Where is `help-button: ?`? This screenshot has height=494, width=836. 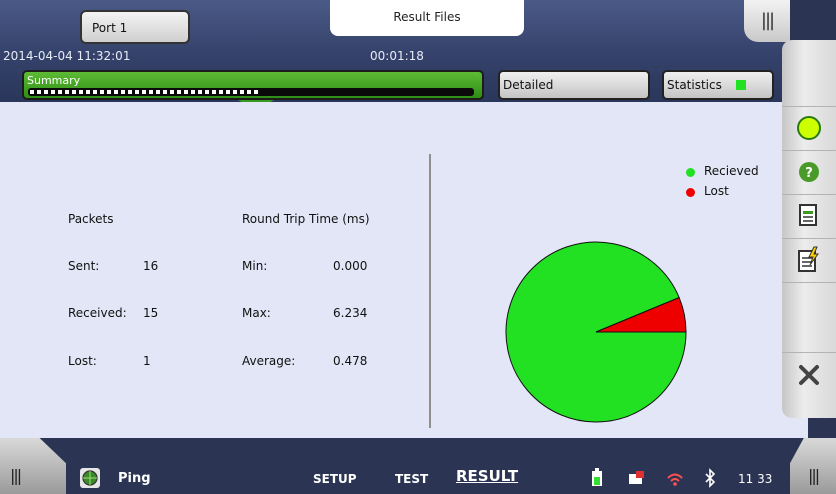 help-button: ? is located at coordinates (809, 171).